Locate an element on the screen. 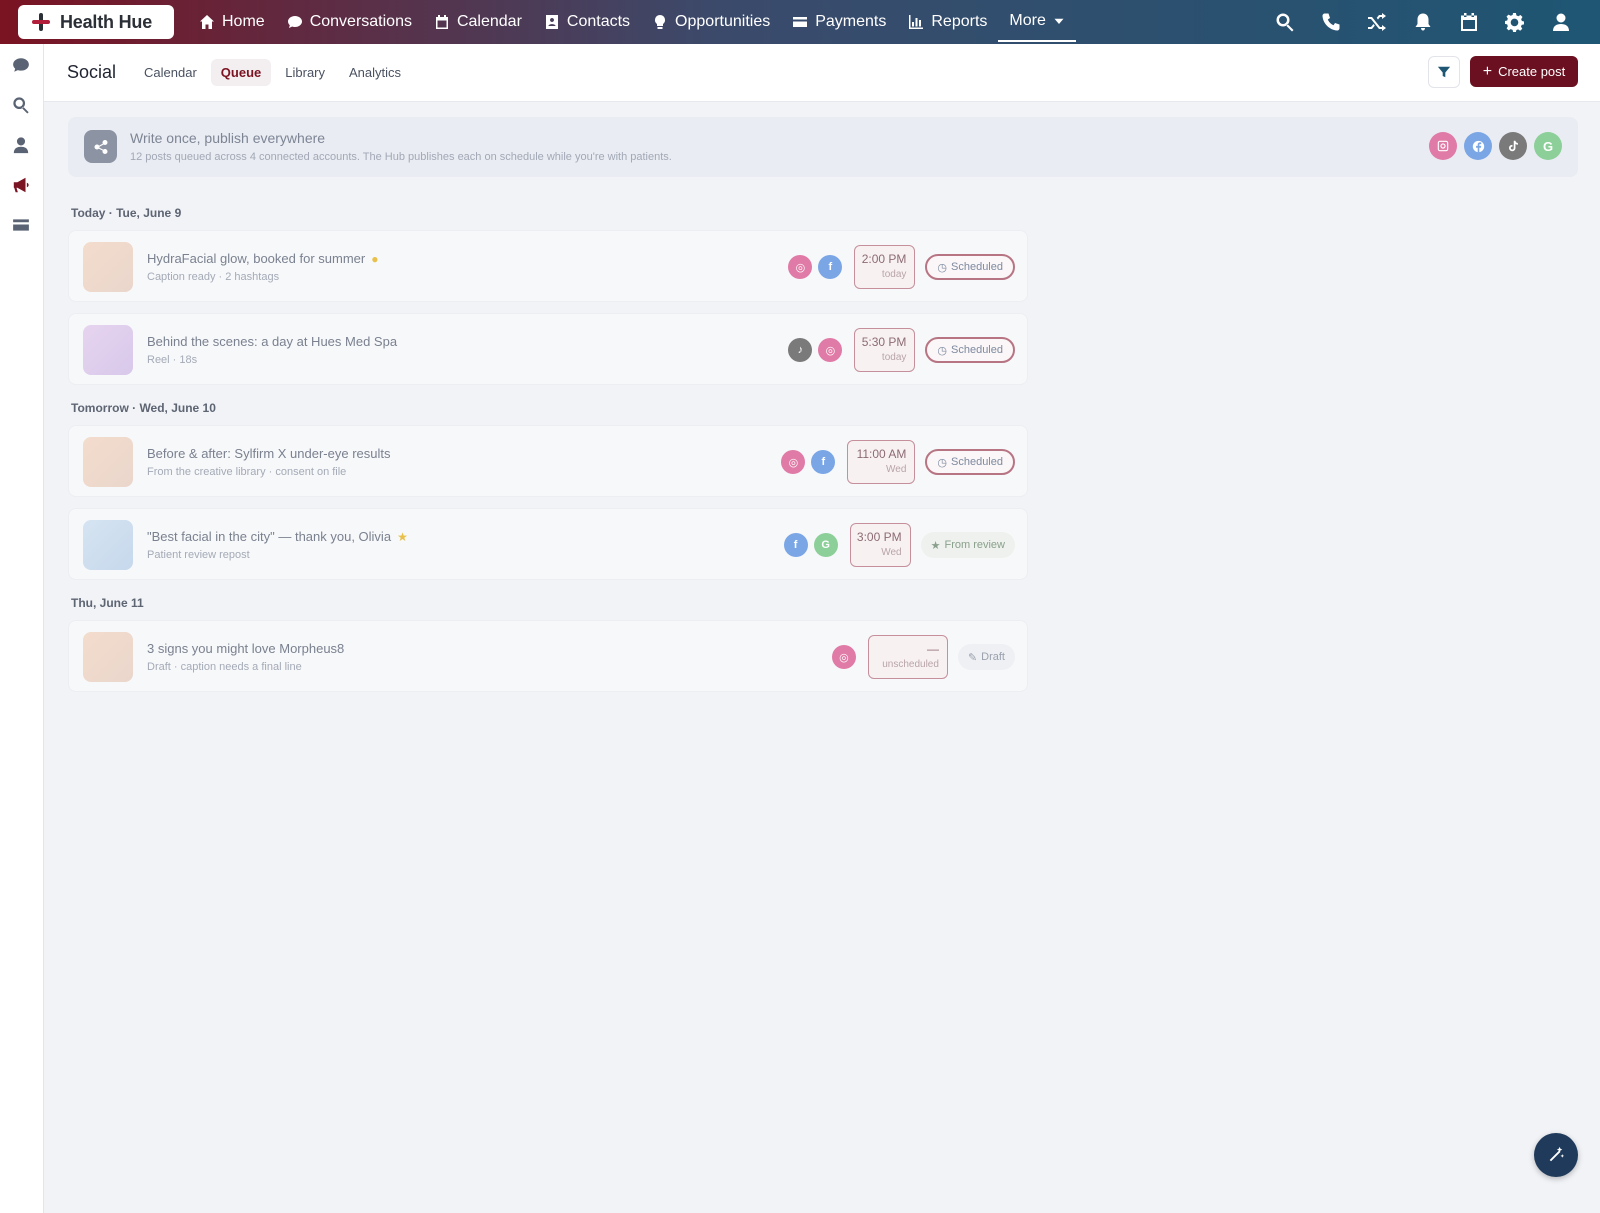 The width and height of the screenshot is (1600, 1213). nav-item-calendar: Calendar is located at coordinates (478, 22).